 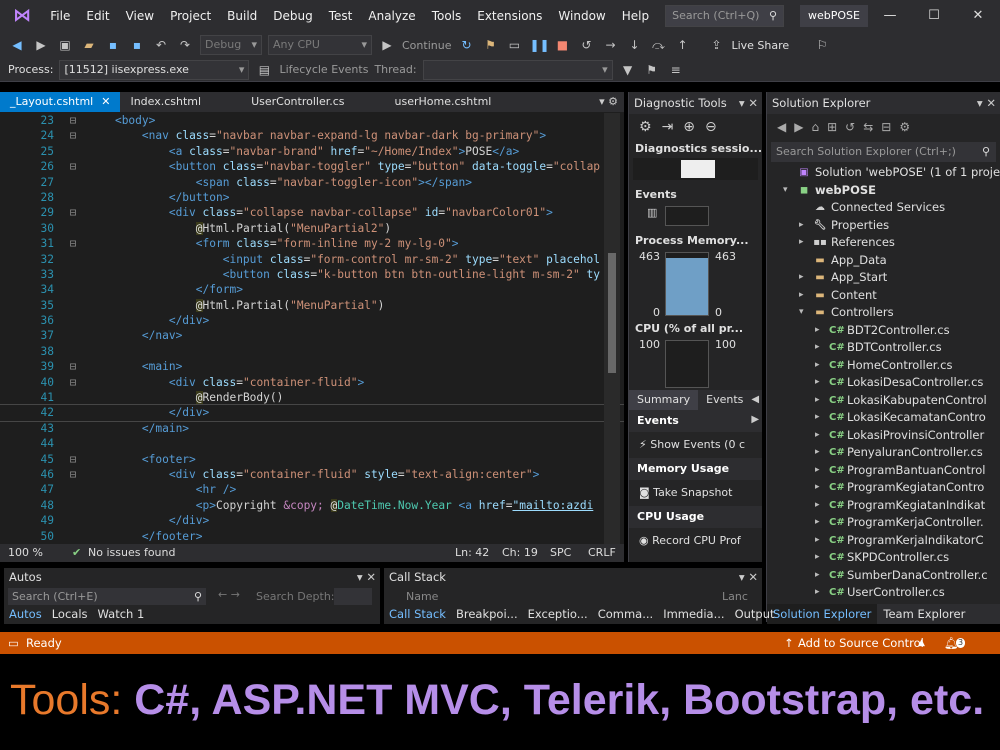 I want to click on tree-item: ▸ C# BDTController.cs, so click(x=883, y=348).